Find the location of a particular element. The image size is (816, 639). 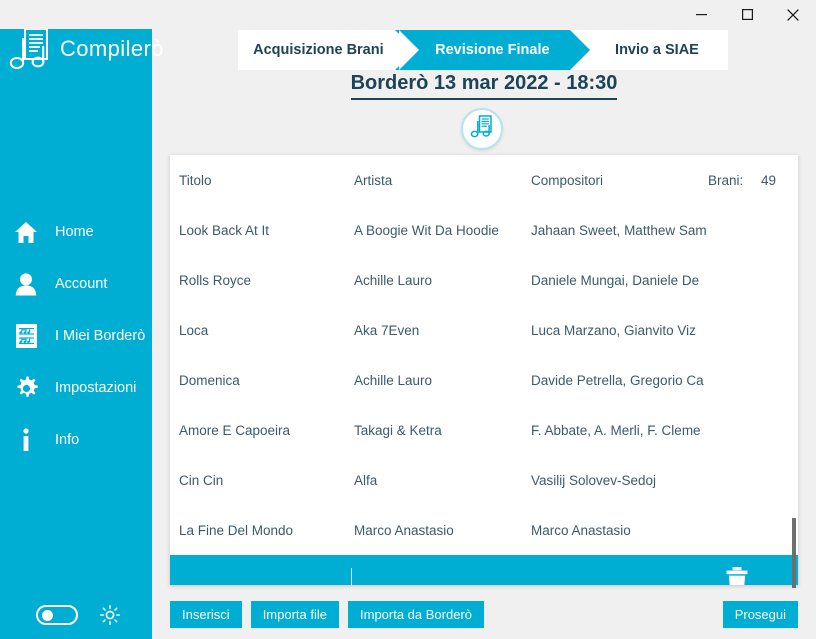

sidebar-footer is located at coordinates (76, 615).